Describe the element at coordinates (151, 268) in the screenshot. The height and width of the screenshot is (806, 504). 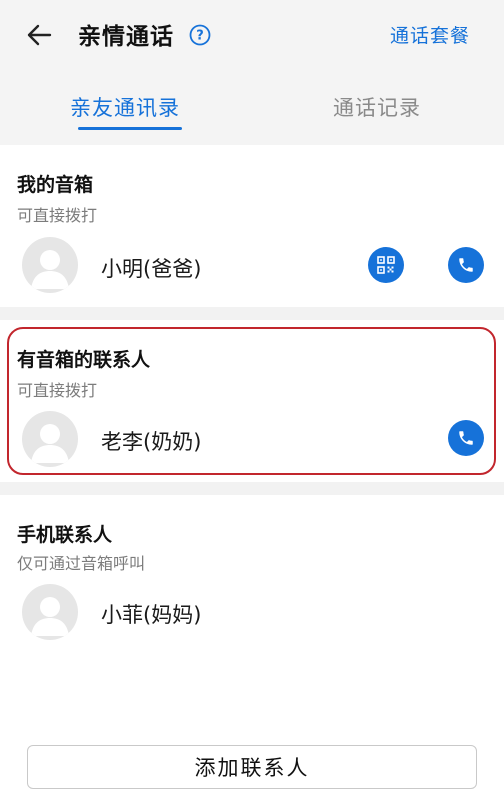
I see `contact-name: 小明(爸爸)` at that location.